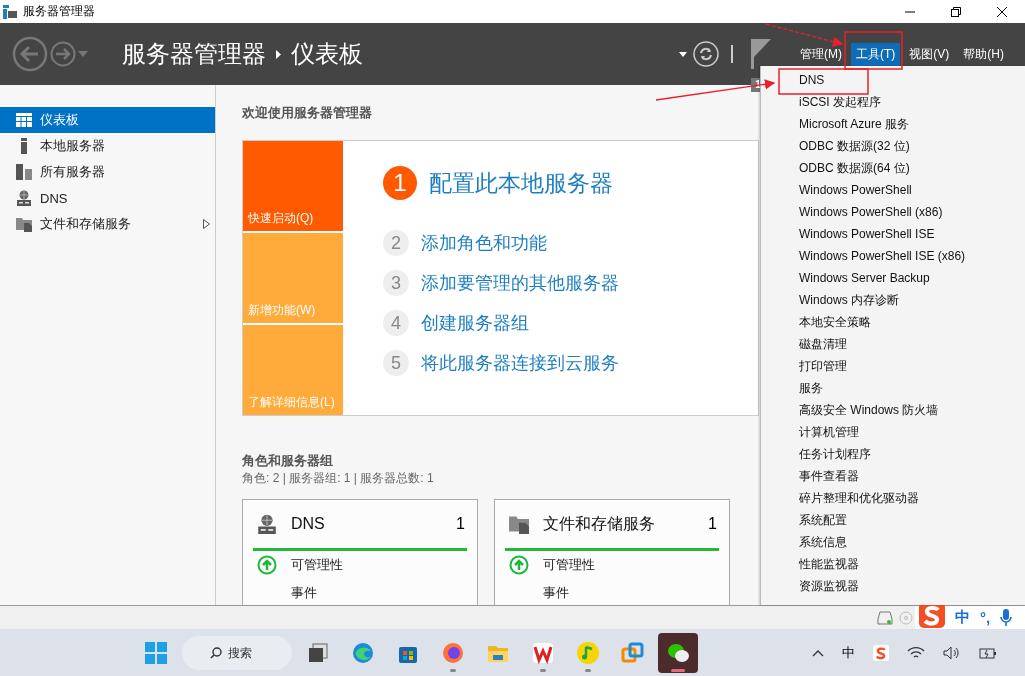 Image resolution: width=1025 pixels, height=676 pixels. I want to click on search-field: 搜索, so click(237, 653).